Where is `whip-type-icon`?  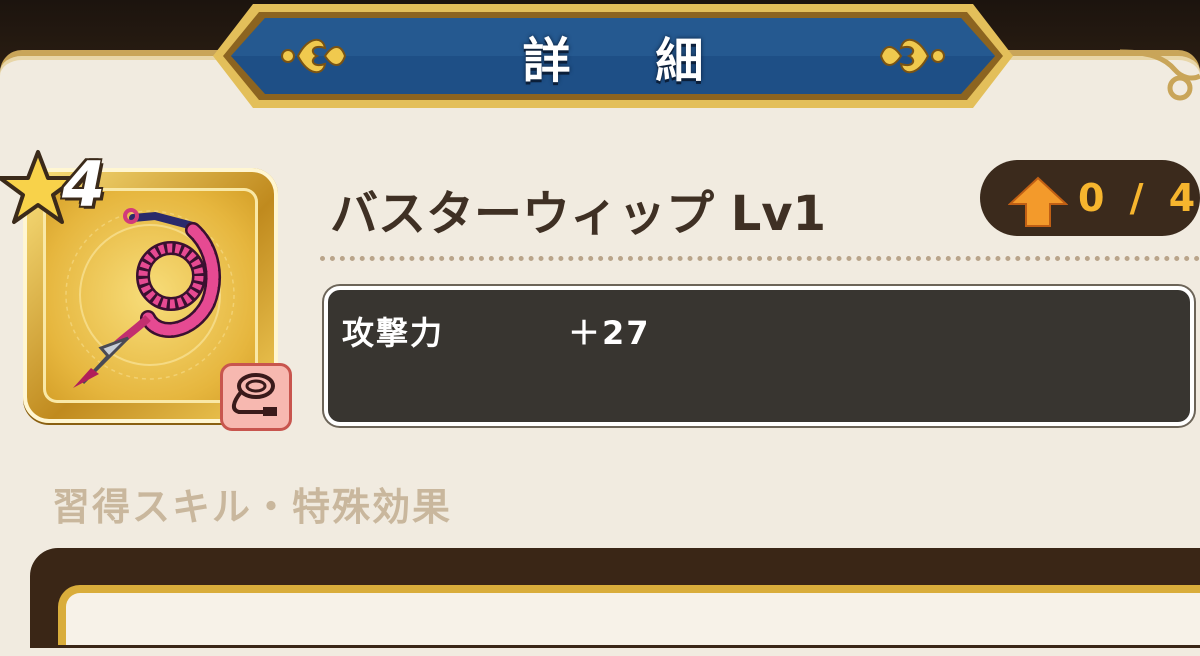
whip-type-icon is located at coordinates (254, 394).